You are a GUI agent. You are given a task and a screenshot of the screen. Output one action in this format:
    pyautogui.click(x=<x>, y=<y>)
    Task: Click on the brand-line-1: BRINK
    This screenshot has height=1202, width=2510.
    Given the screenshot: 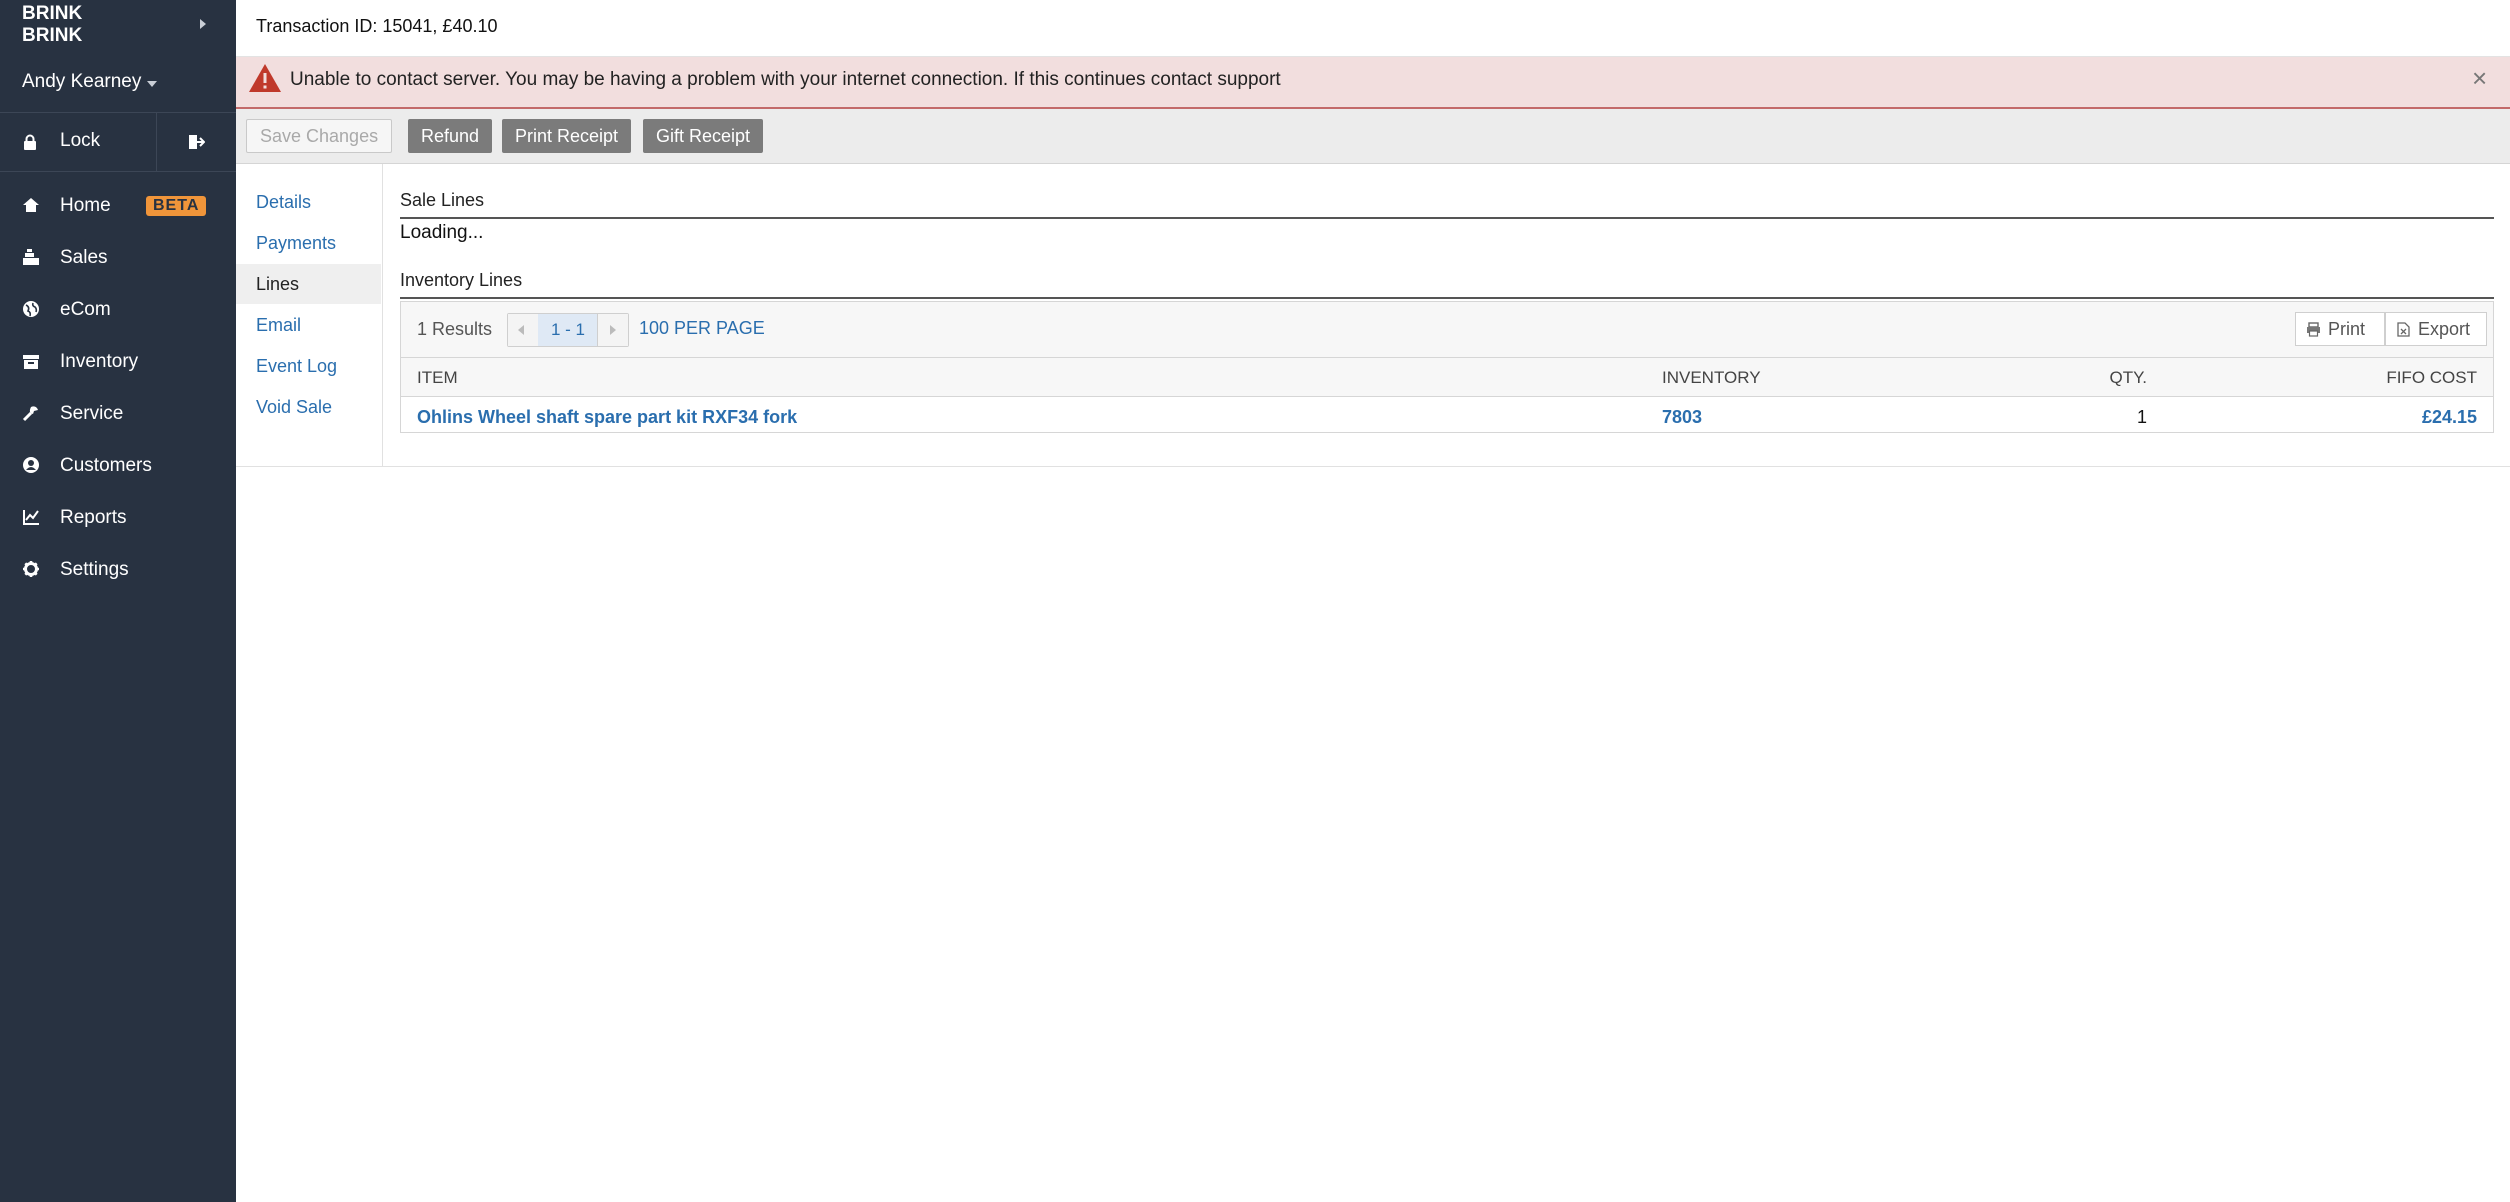 What is the action you would take?
    pyautogui.click(x=52, y=13)
    